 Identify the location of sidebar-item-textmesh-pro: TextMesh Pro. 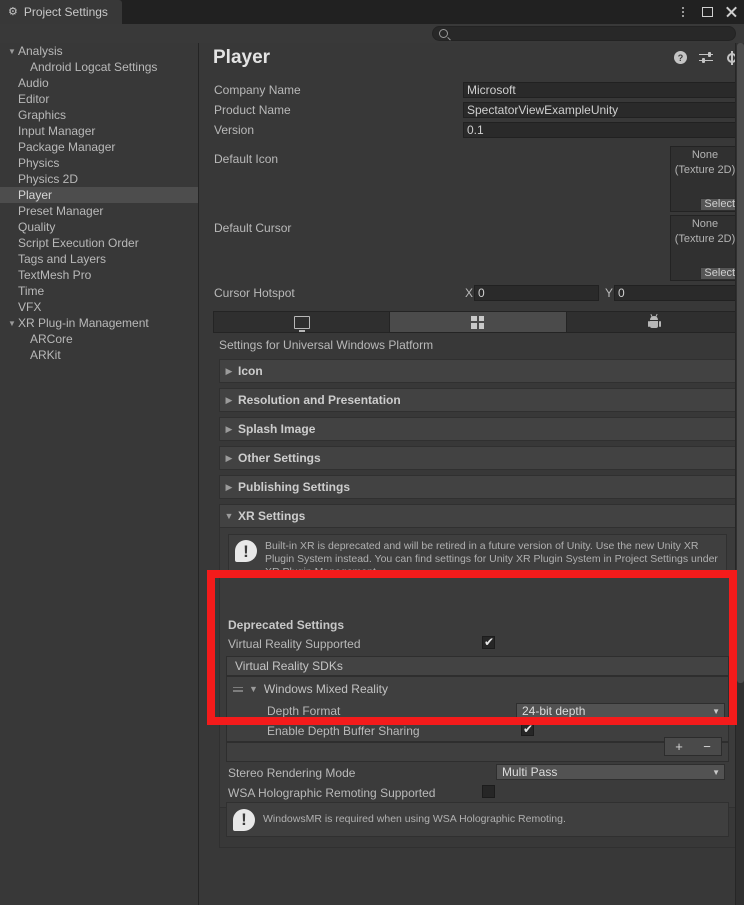
(99, 275).